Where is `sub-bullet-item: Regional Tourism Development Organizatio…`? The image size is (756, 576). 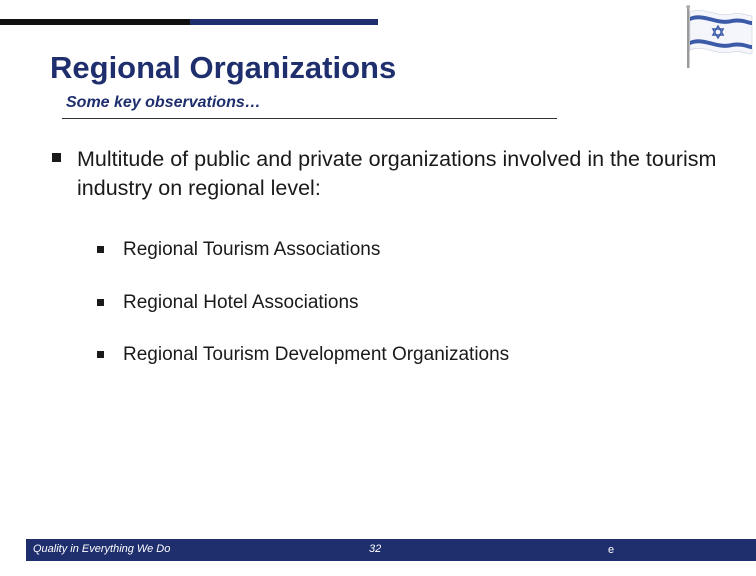 sub-bullet-item: Regional Tourism Development Organizatio… is located at coordinates (397, 356).